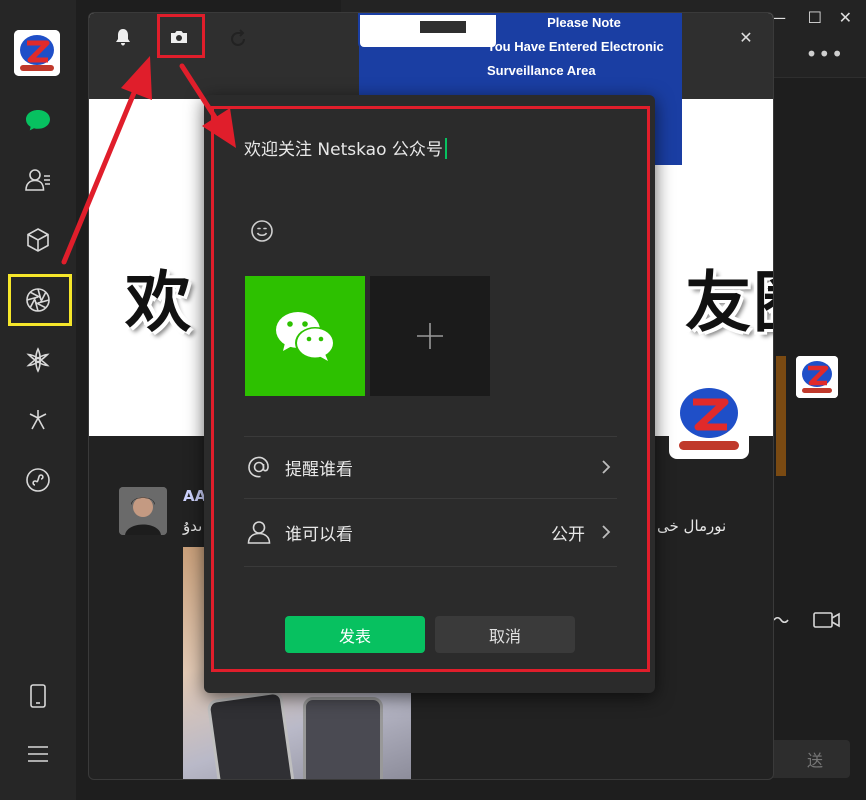  Describe the element at coordinates (38, 360) in the screenshot. I see `channels-icon` at that location.